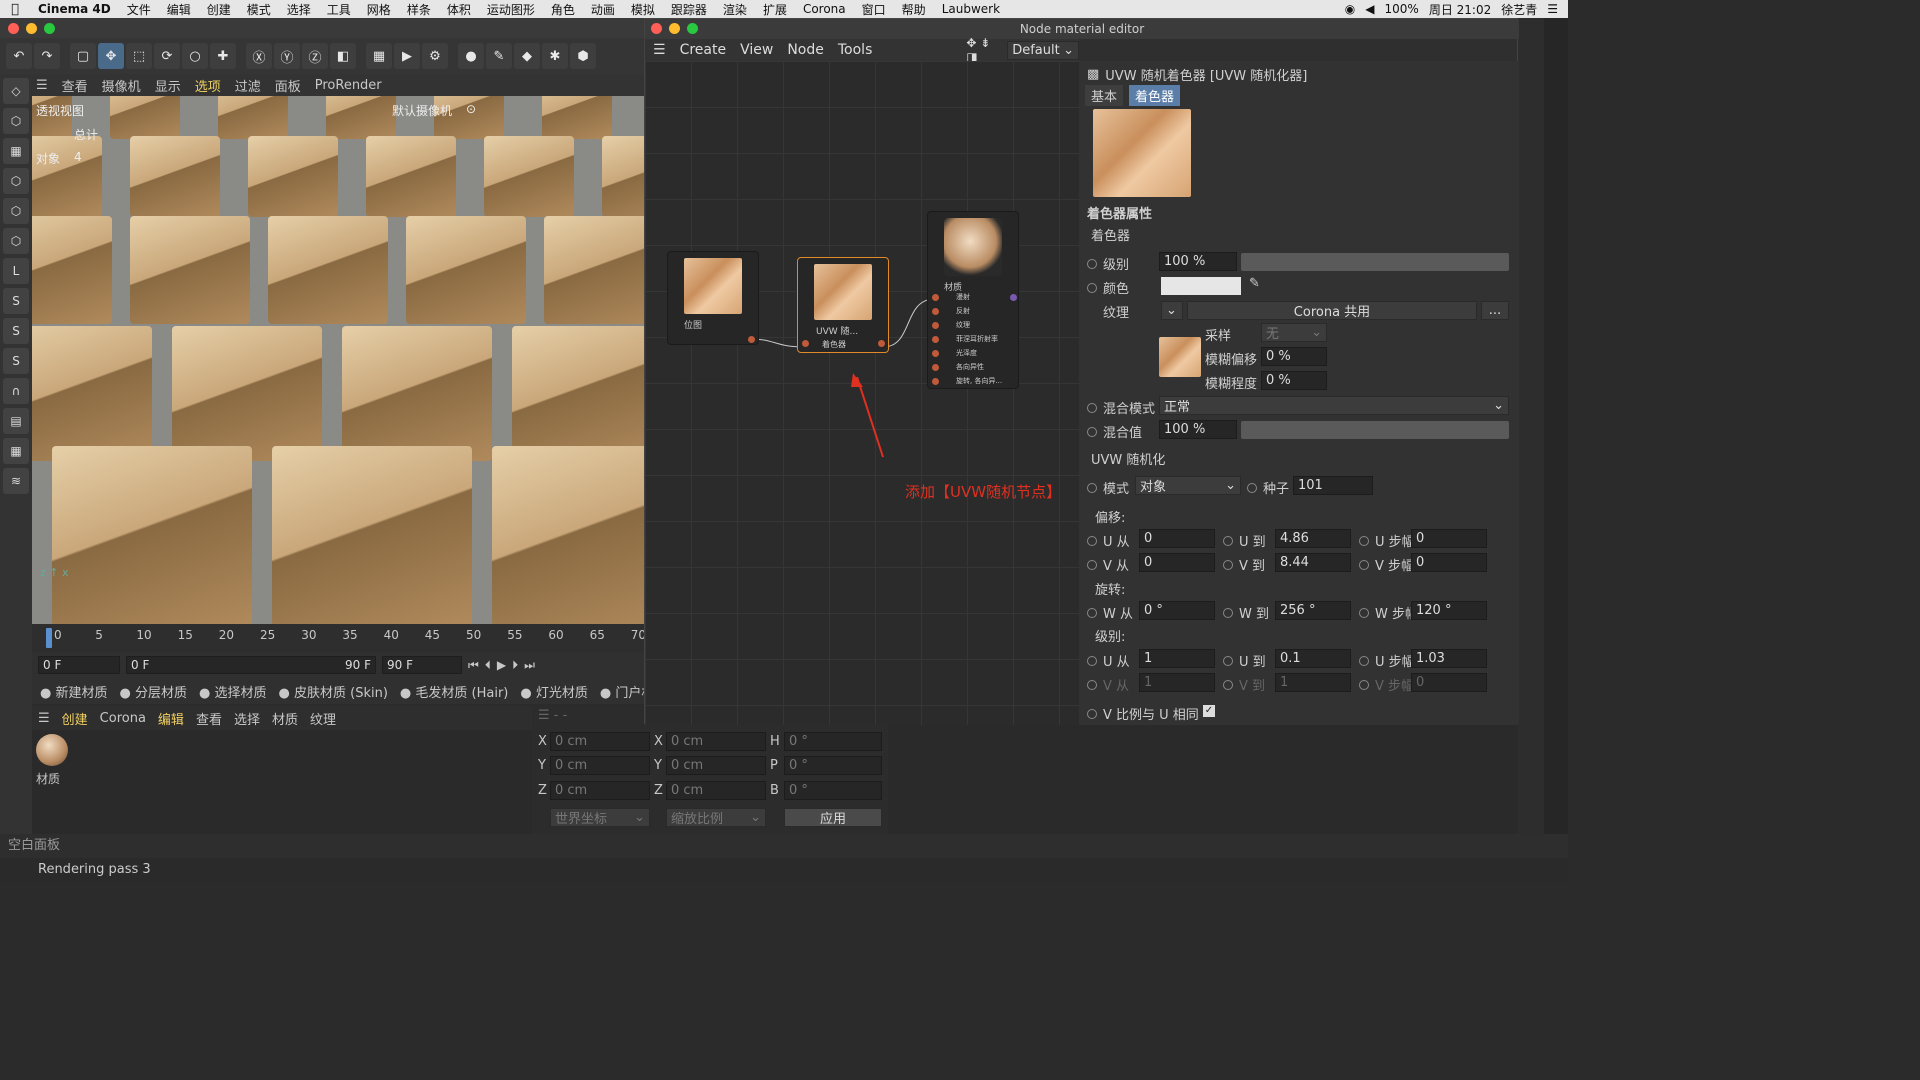 This screenshot has width=1920, height=1080. What do you see at coordinates (603, 9) in the screenshot?
I see `menu-animate: 动画` at bounding box center [603, 9].